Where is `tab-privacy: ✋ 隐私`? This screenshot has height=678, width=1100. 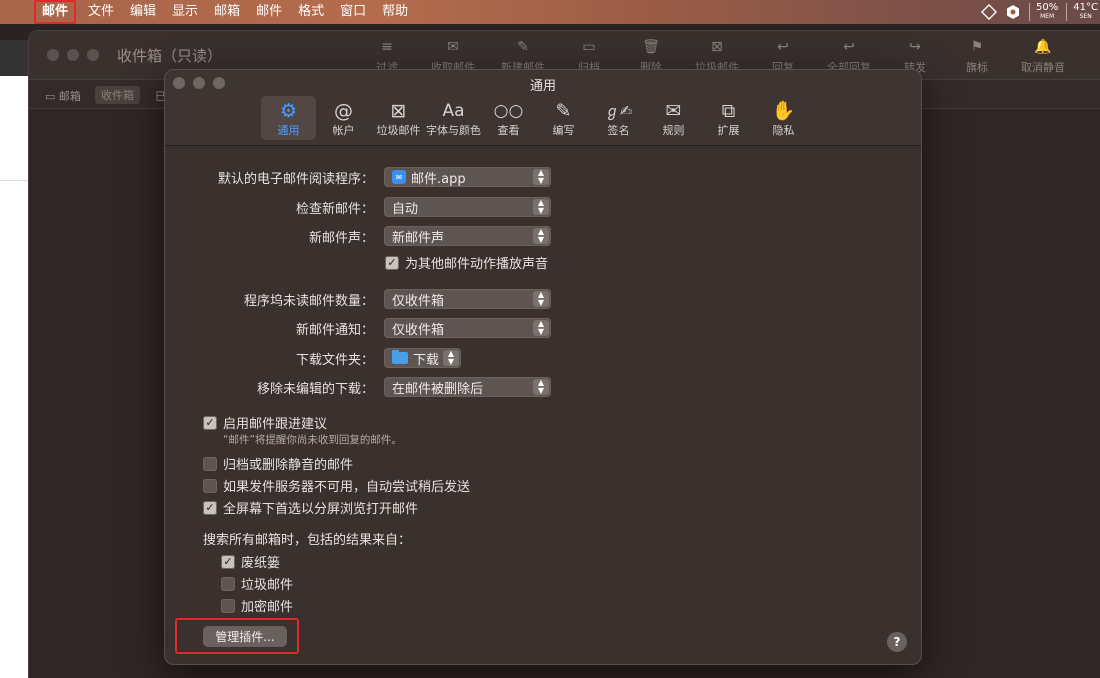
tab-privacy: ✋ 隐私 is located at coordinates (783, 118).